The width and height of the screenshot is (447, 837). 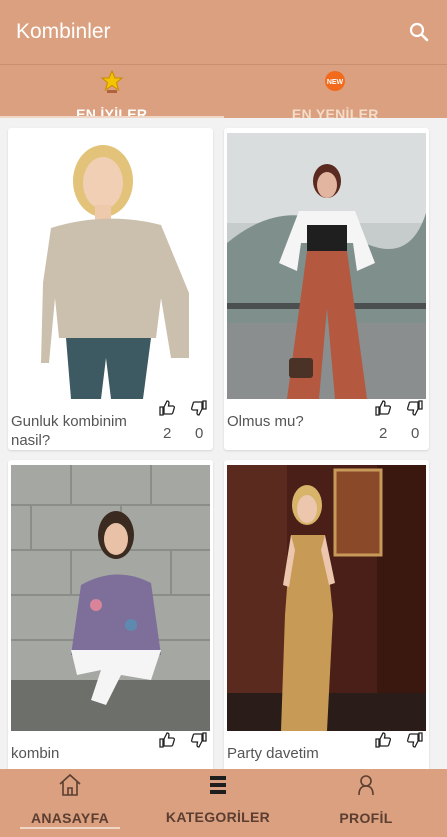 I want to click on app-title: Kombinler, so click(x=63, y=31).